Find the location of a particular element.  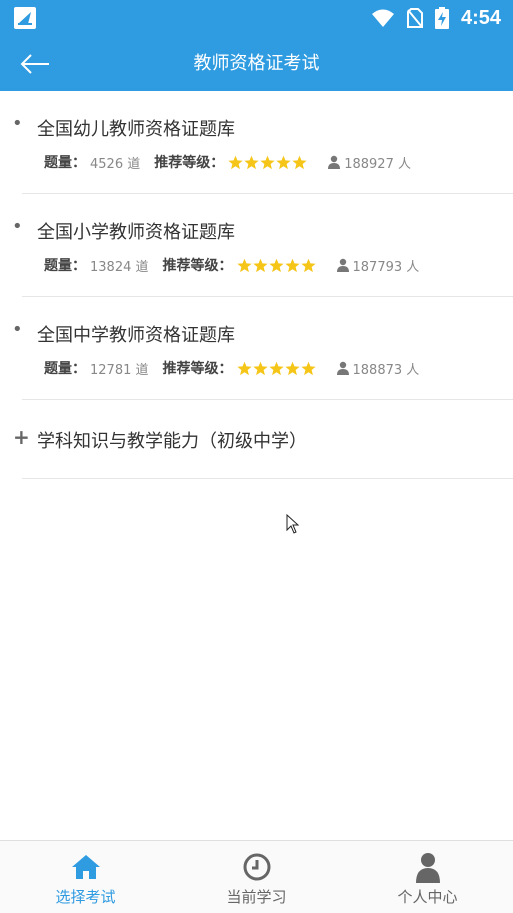

user-count: 188927 人 is located at coordinates (377, 164).